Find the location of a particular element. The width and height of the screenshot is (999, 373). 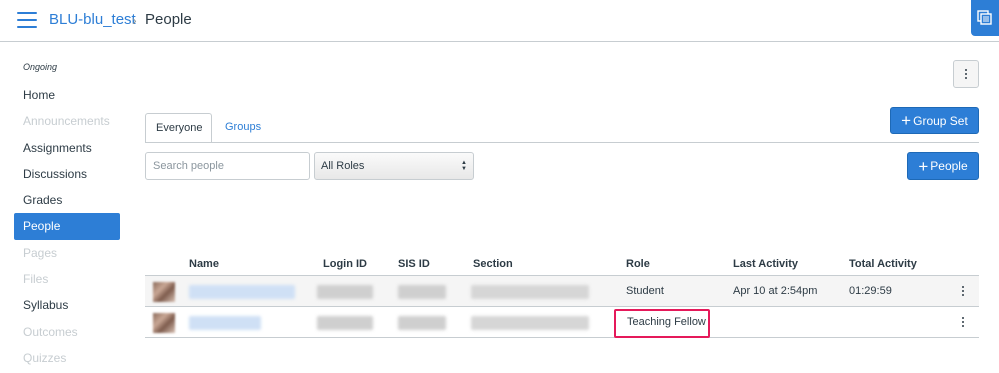

term-label: Ongoing is located at coordinates (40, 67).